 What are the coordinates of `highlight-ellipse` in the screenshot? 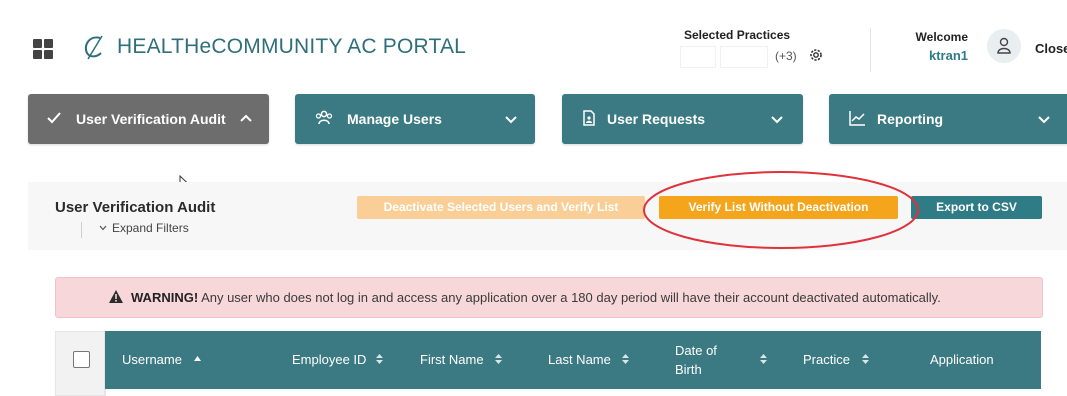 It's located at (781, 210).